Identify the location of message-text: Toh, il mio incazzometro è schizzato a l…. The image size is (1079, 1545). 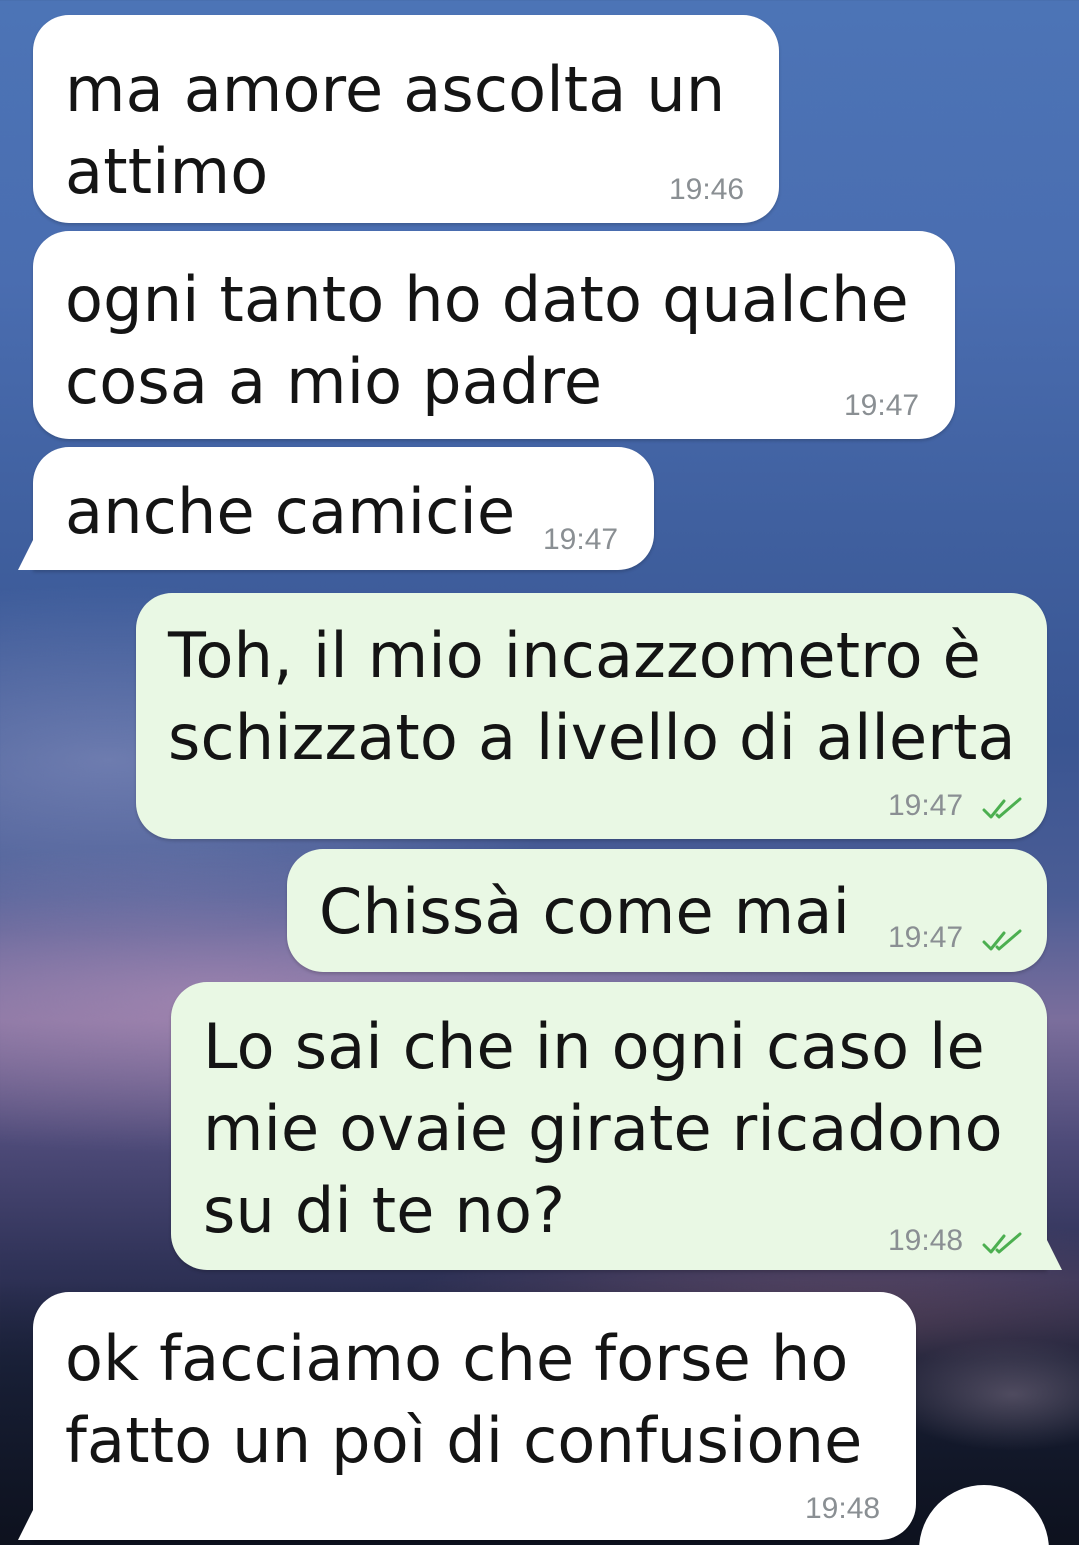
(592, 696).